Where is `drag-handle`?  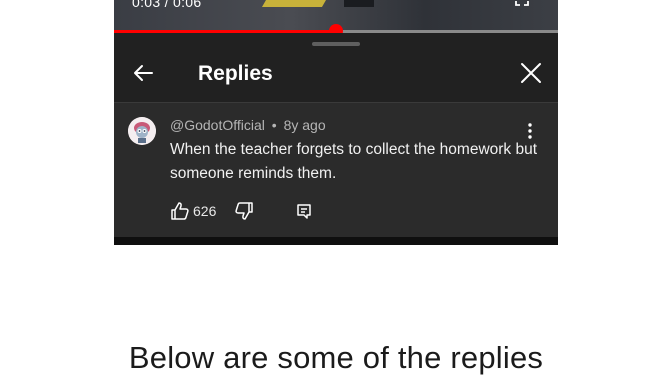 drag-handle is located at coordinates (336, 44).